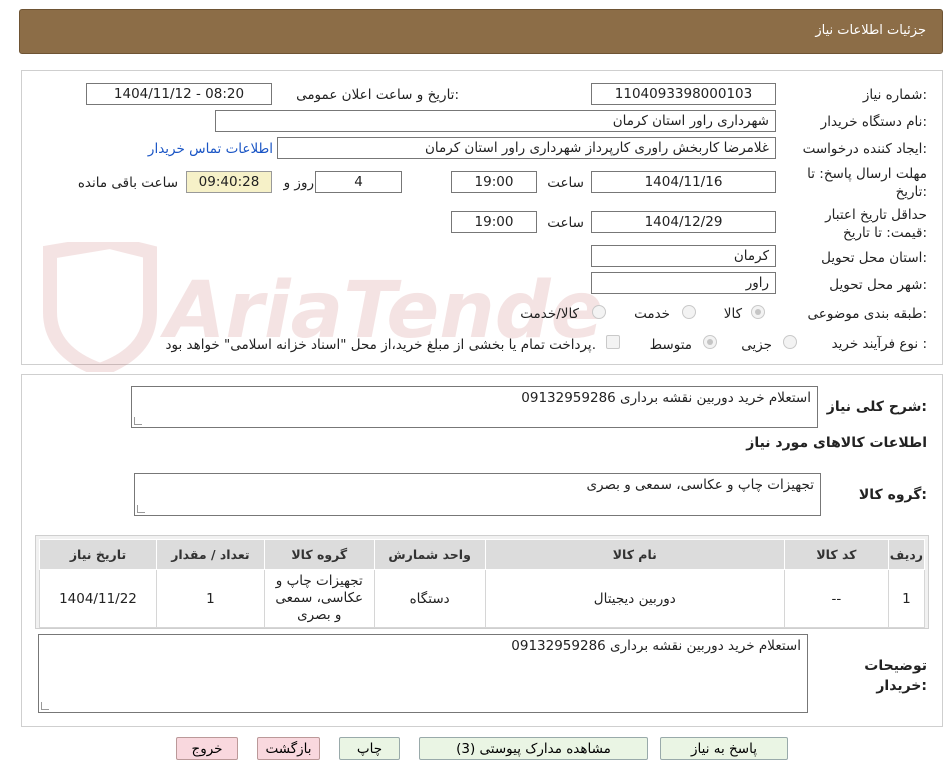 The height and width of the screenshot is (781, 944). Describe the element at coordinates (836, 443) in the screenshot. I see `goods-info-title: اطلاعات کالاهای مورد نیاز` at that location.